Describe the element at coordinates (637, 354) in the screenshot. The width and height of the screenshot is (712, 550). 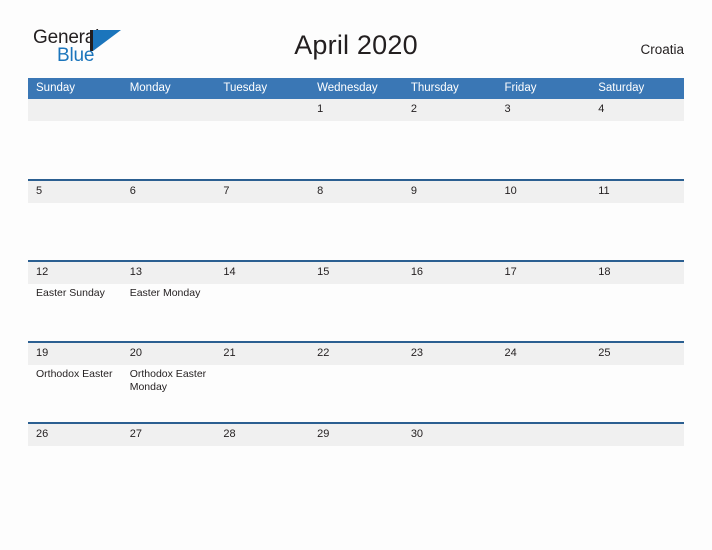
I see `day-number: 25` at that location.